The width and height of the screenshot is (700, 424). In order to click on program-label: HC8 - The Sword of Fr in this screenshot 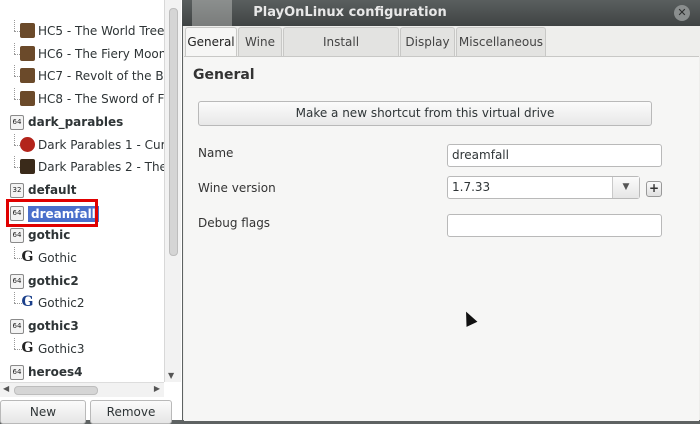, I will do `click(101, 99)`.